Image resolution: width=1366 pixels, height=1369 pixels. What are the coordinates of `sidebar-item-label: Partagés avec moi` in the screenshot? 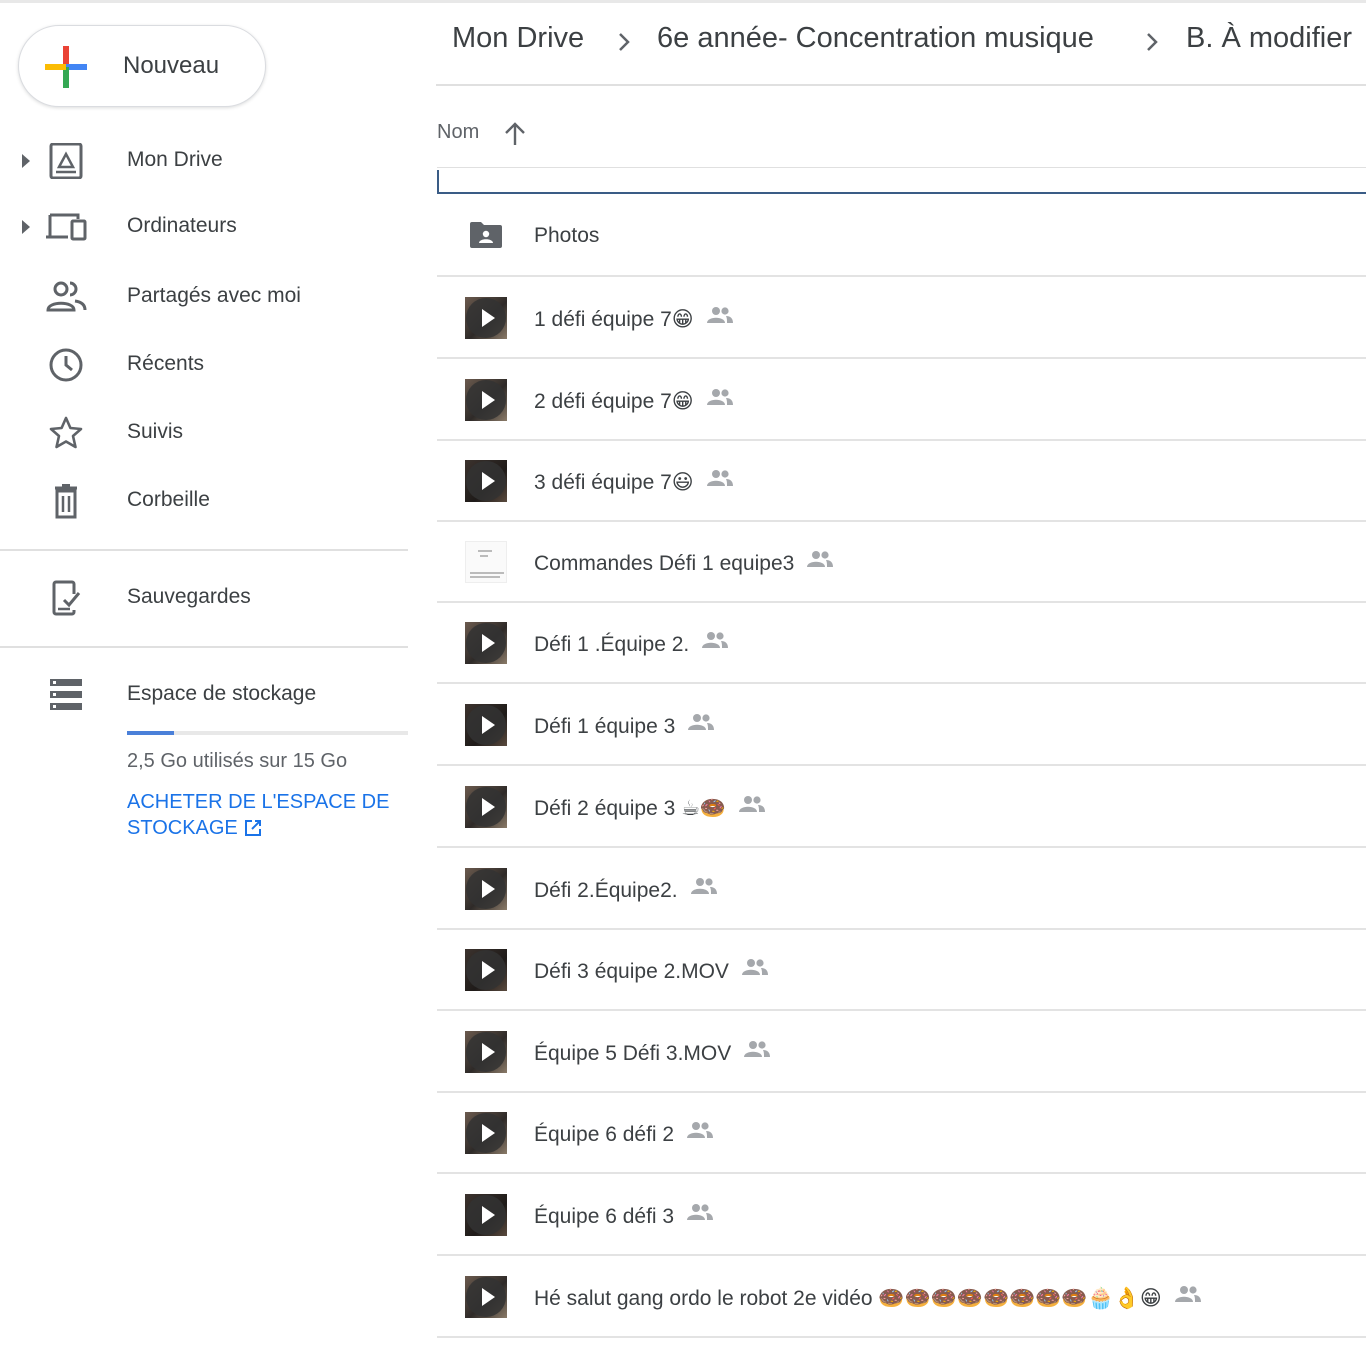 It's located at (214, 295).